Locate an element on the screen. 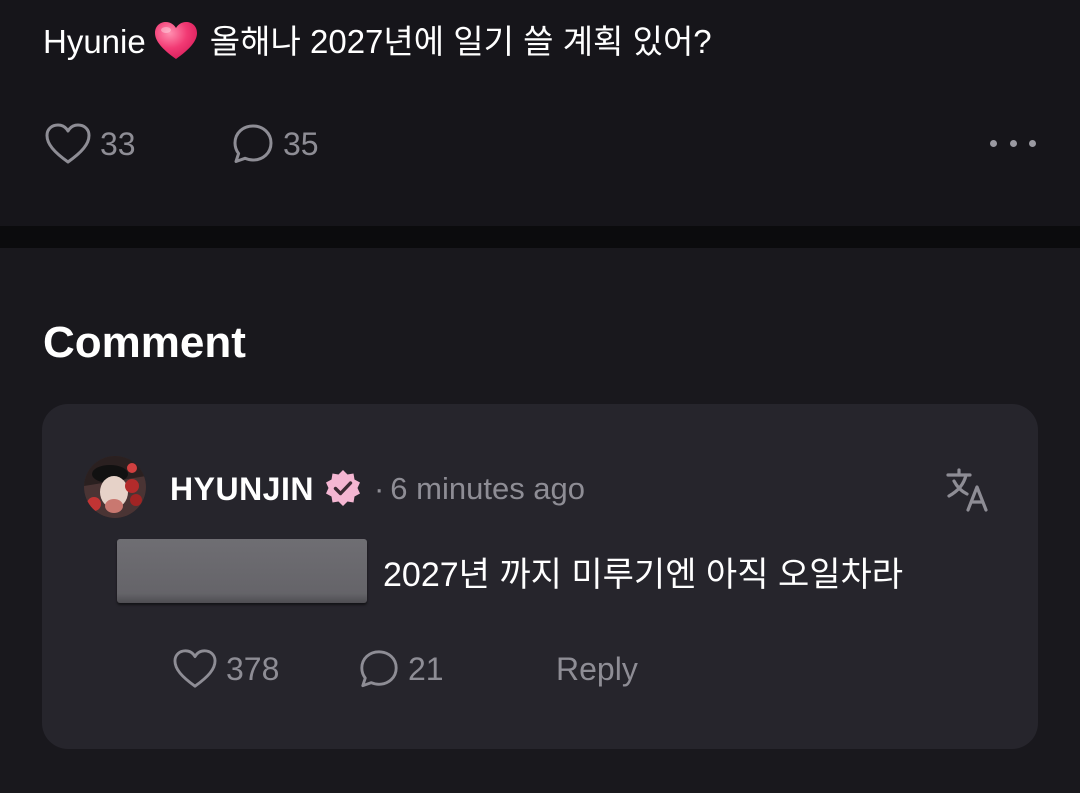 The width and height of the screenshot is (1080, 793). comment-actions: 378 21 Reply is located at coordinates (432, 669).